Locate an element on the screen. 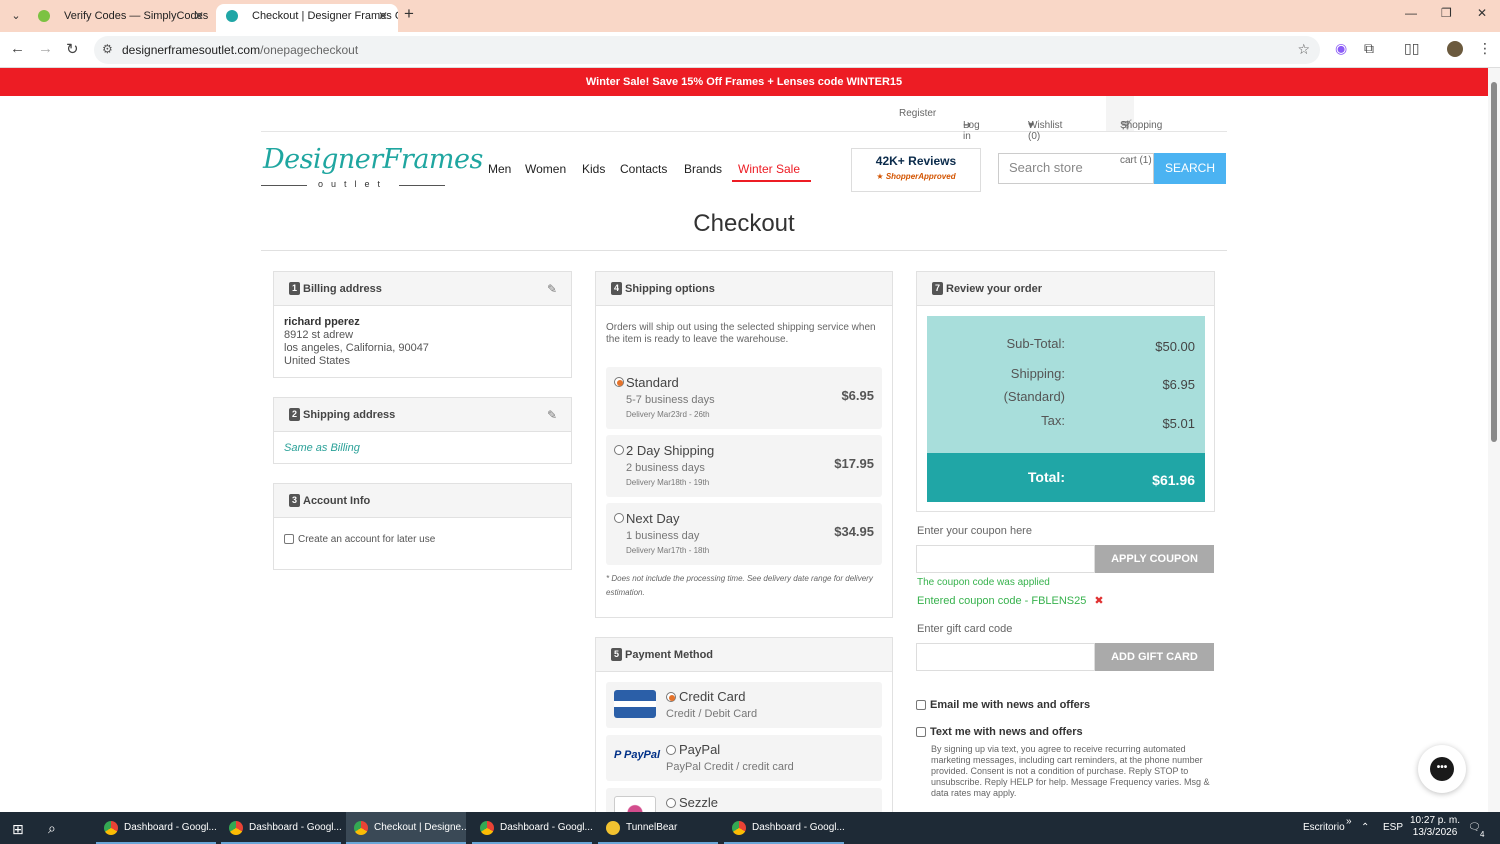  site-logo: DesignerFrames outlet is located at coordinates (372, 168).